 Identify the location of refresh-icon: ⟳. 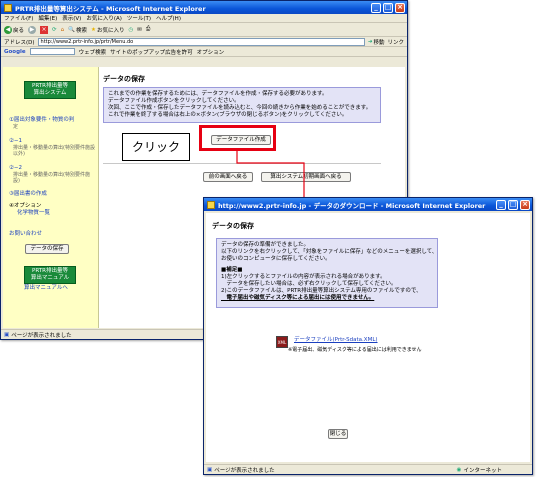
(54, 29).